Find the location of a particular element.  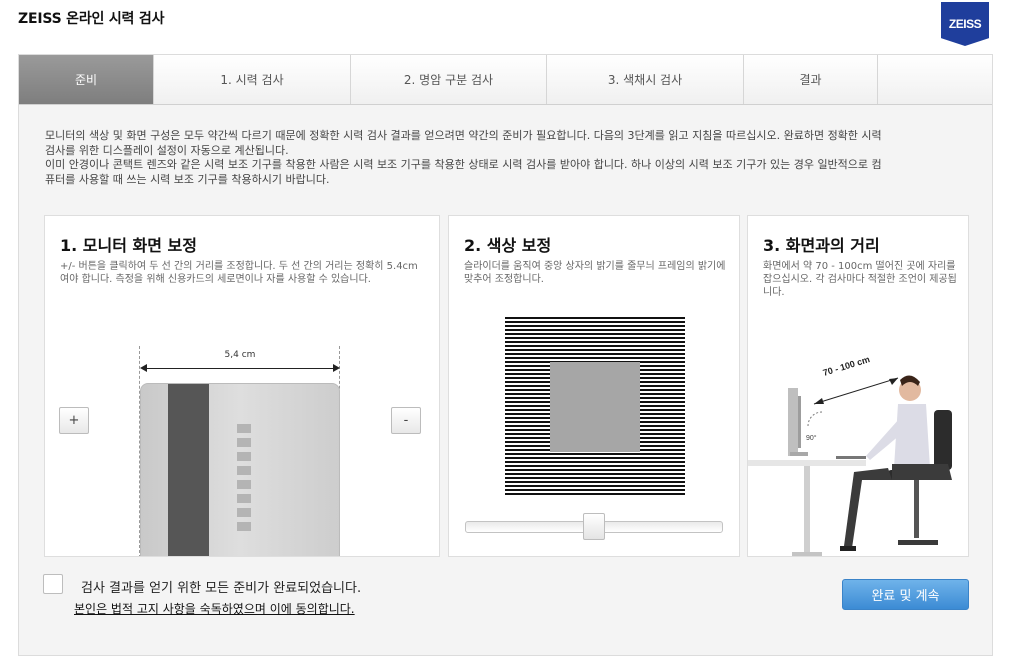

arrow-right-icon is located at coordinates (336, 368).